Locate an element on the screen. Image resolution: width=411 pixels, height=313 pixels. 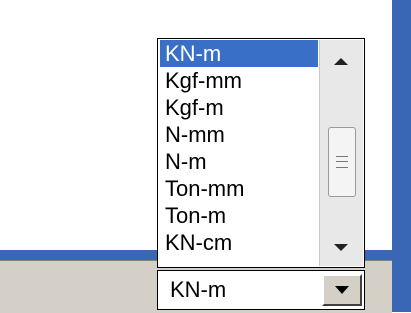
scroll-up-button is located at coordinates (341, 61).